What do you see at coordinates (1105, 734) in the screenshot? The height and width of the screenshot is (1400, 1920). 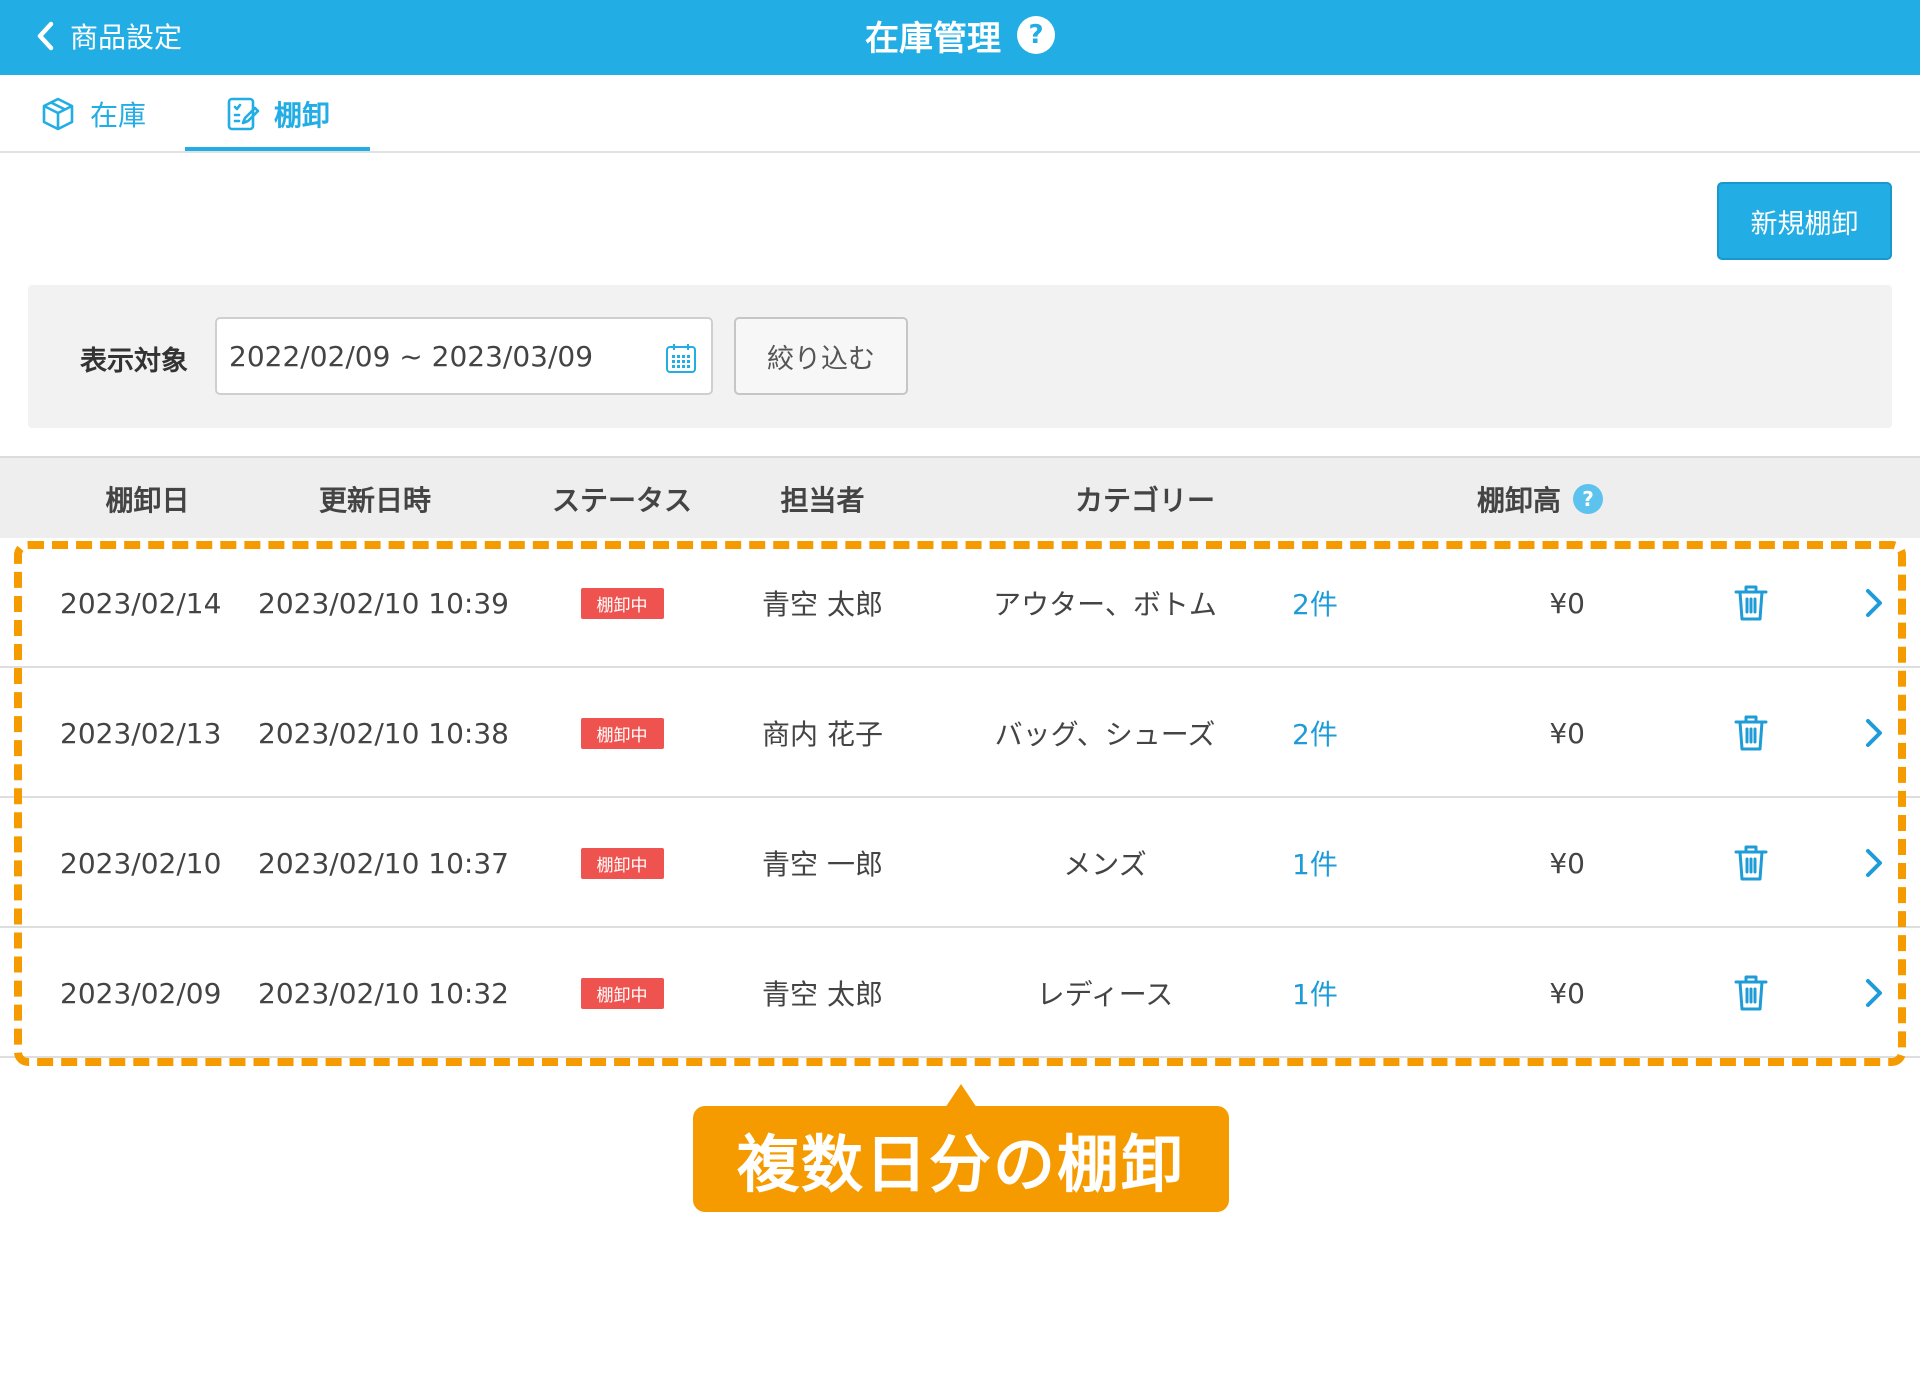 I see `row-category: バッグ、シューズ` at bounding box center [1105, 734].